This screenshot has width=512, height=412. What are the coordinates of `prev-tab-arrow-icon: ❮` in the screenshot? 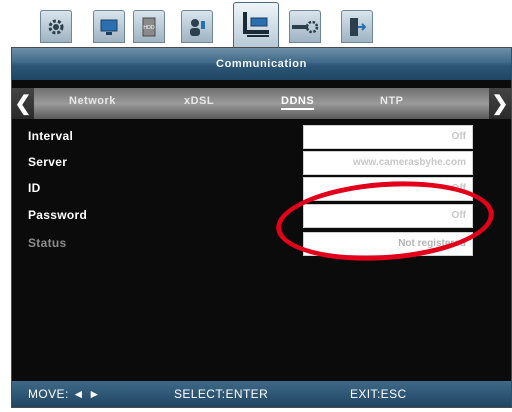 It's located at (23, 103).